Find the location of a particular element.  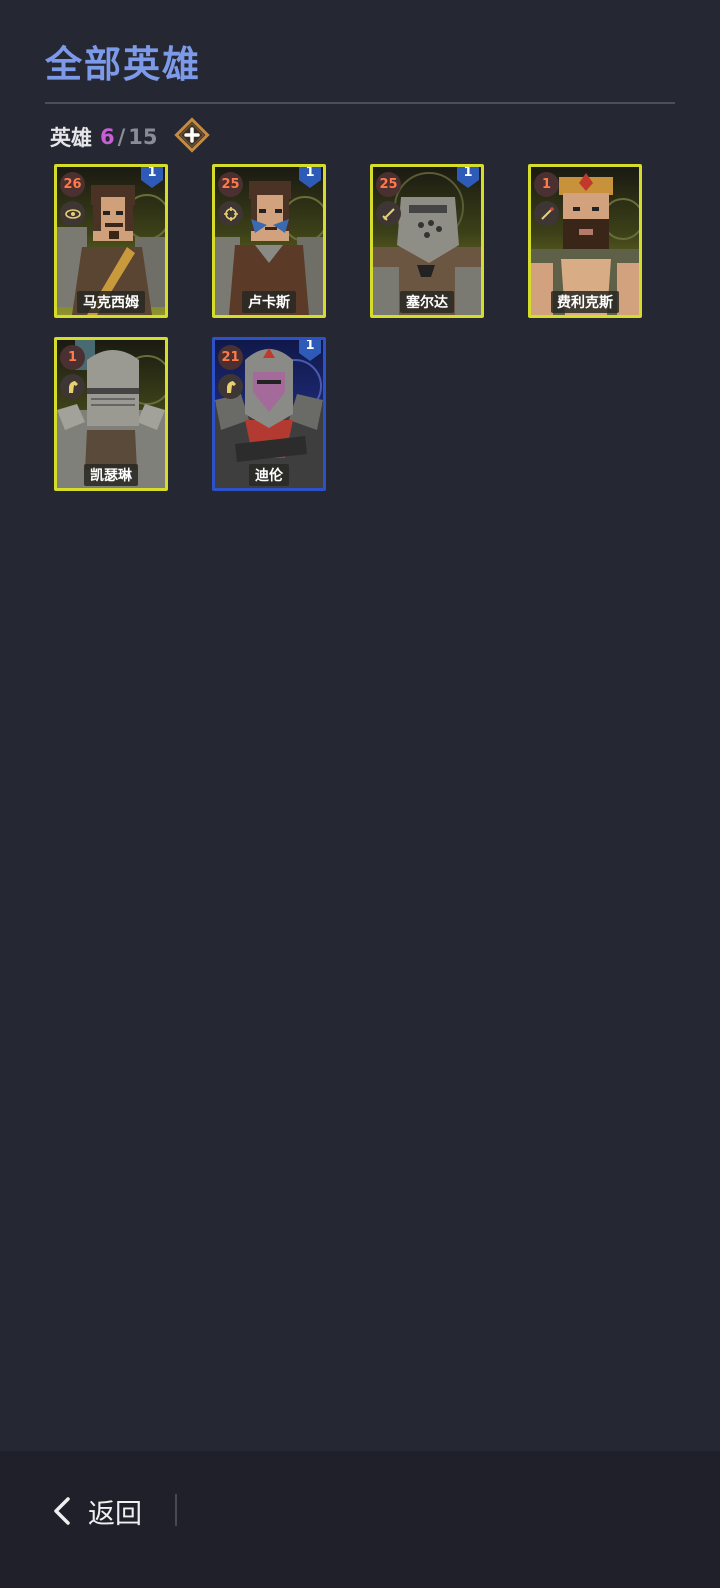

hero-name: 费利克斯 is located at coordinates (585, 302).